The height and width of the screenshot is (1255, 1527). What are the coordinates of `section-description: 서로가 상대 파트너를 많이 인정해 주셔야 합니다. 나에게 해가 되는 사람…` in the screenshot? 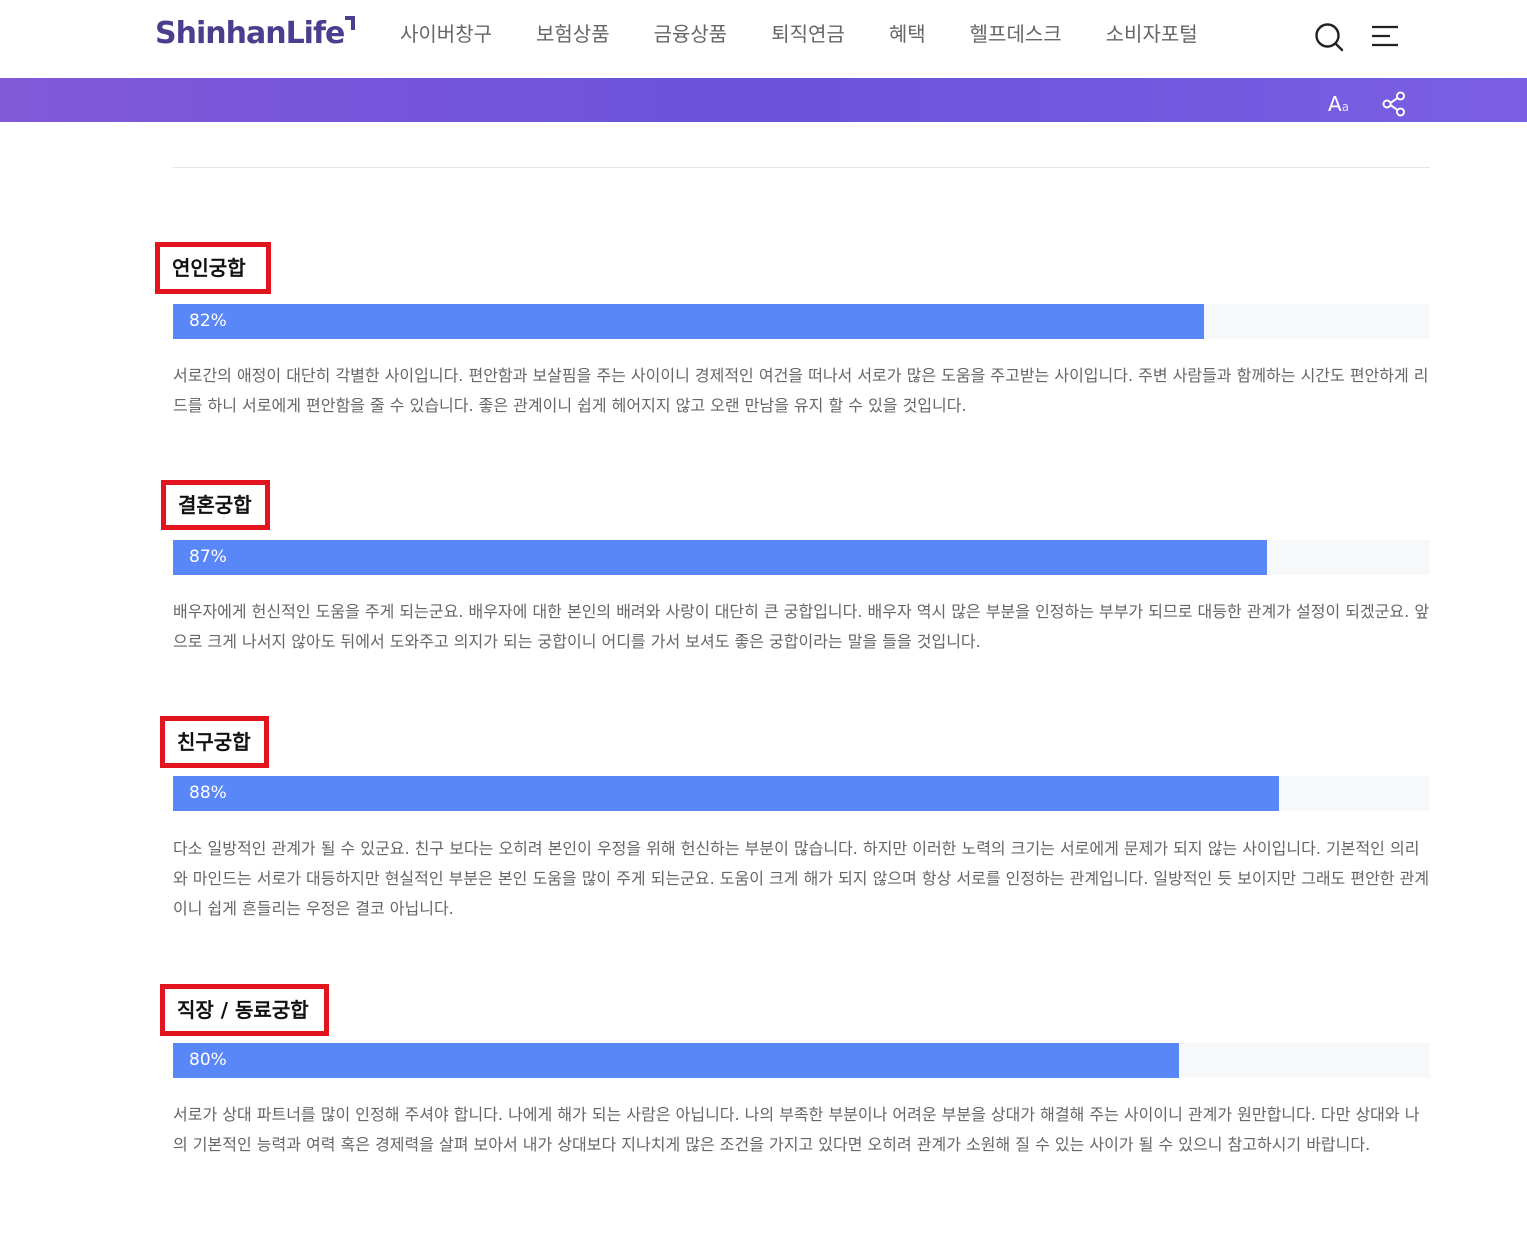 It's located at (796, 1129).